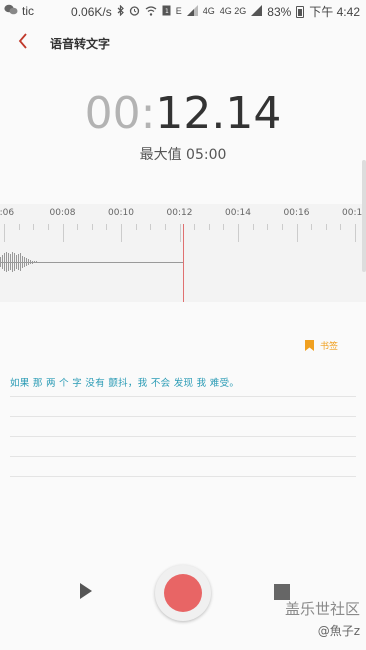  I want to click on network-type-4g: 4G, so click(208, 11).